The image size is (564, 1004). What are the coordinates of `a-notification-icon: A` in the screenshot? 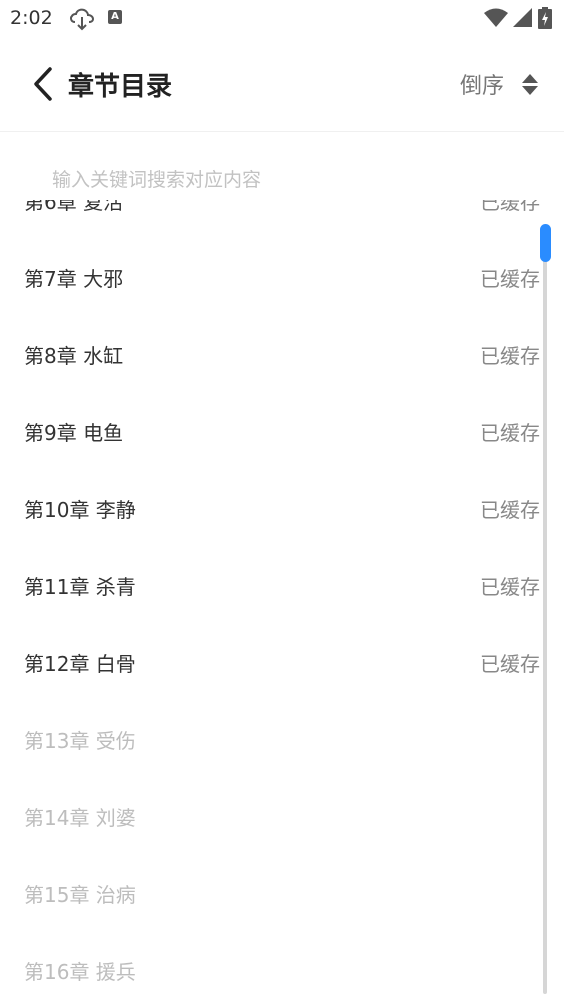 It's located at (115, 17).